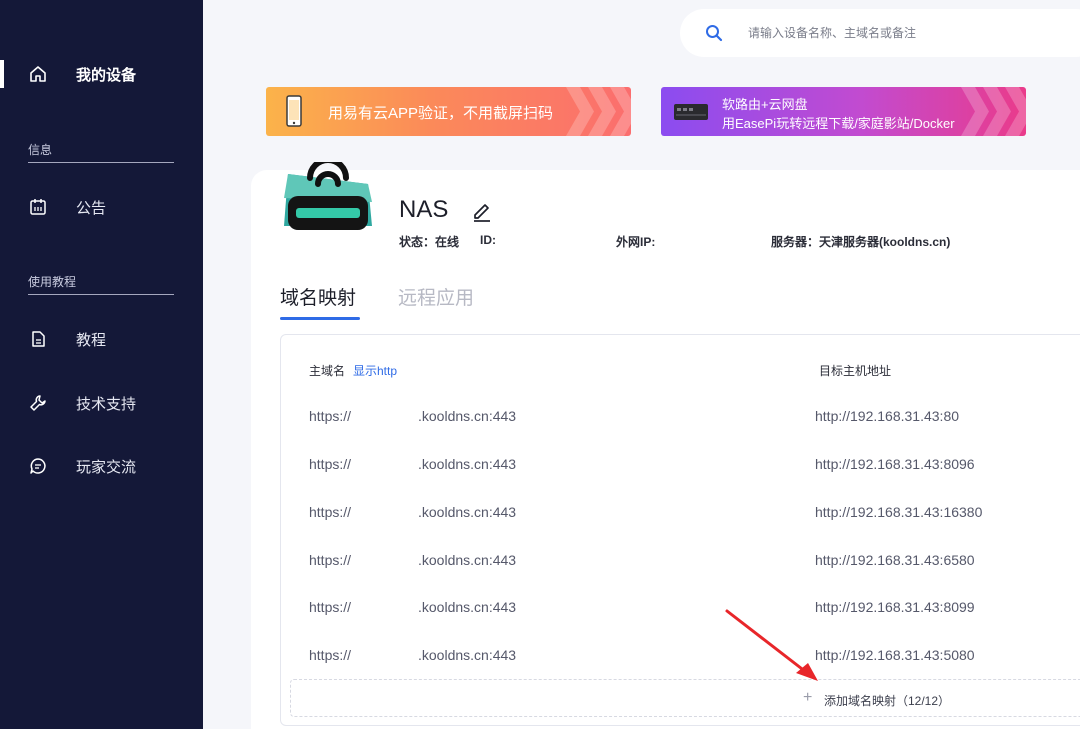 Image resolution: width=1080 pixels, height=729 pixels. Describe the element at coordinates (808, 697) in the screenshot. I see `plus-icon: +` at that location.